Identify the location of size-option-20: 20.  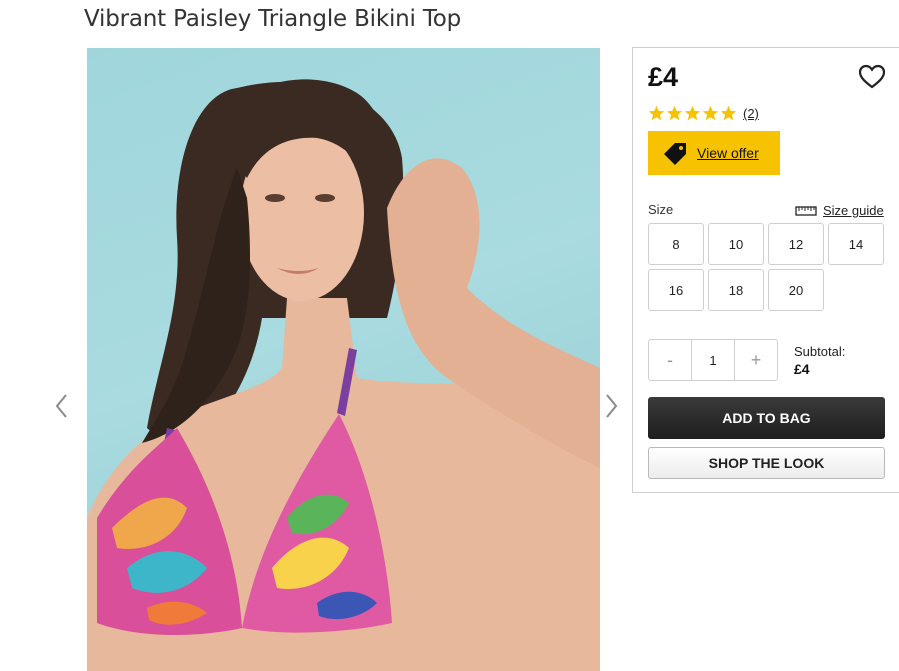
(796, 290).